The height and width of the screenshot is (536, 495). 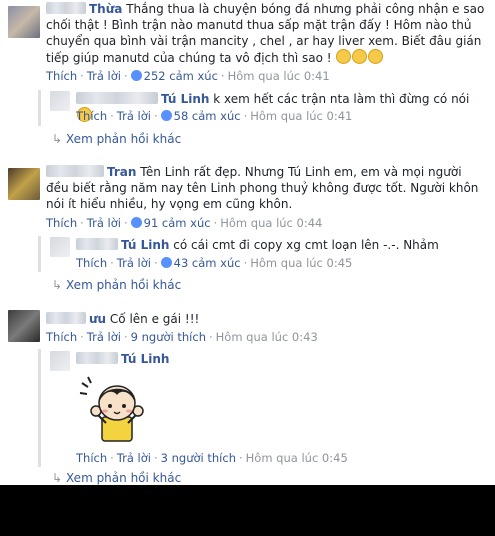 What do you see at coordinates (105, 9) in the screenshot?
I see `commenter-name: Thừa` at bounding box center [105, 9].